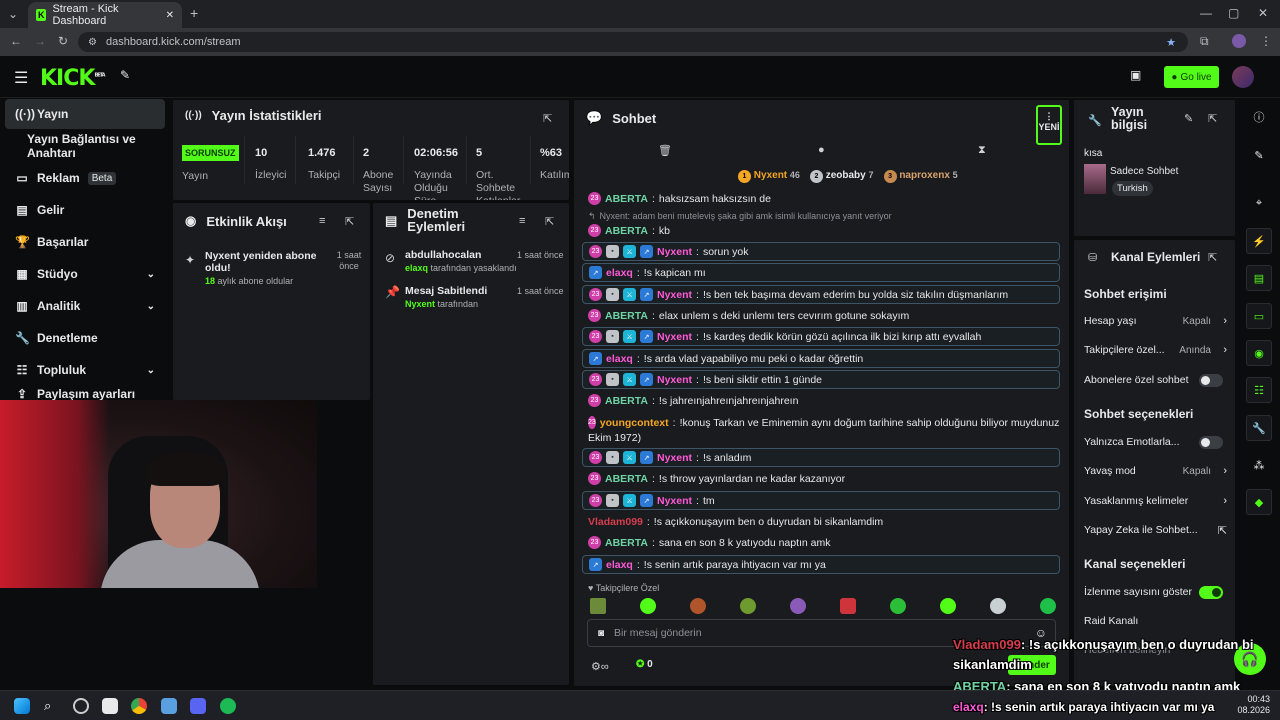 This screenshot has width=1280, height=720. What do you see at coordinates (821, 400) in the screenshot?
I see `chat-message: 23 ABERTA: !s jahreınjahreınjahreınjahreın` at bounding box center [821, 400].